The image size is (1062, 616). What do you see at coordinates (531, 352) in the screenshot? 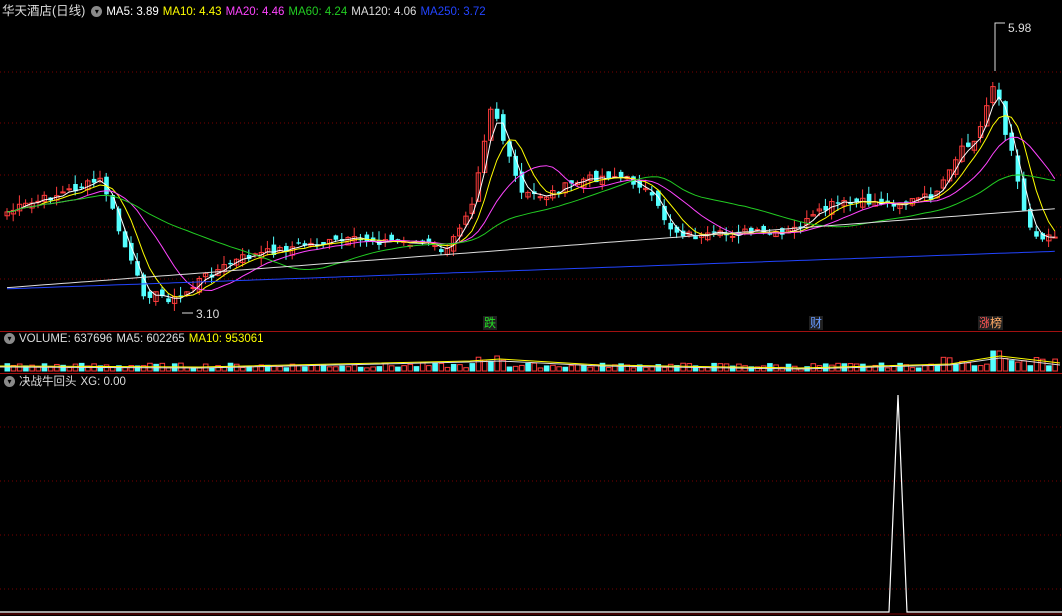
I see `volume-pane: ▾ VOLUME: 637696 MA5: 602265 MA10: 953061` at bounding box center [531, 352].